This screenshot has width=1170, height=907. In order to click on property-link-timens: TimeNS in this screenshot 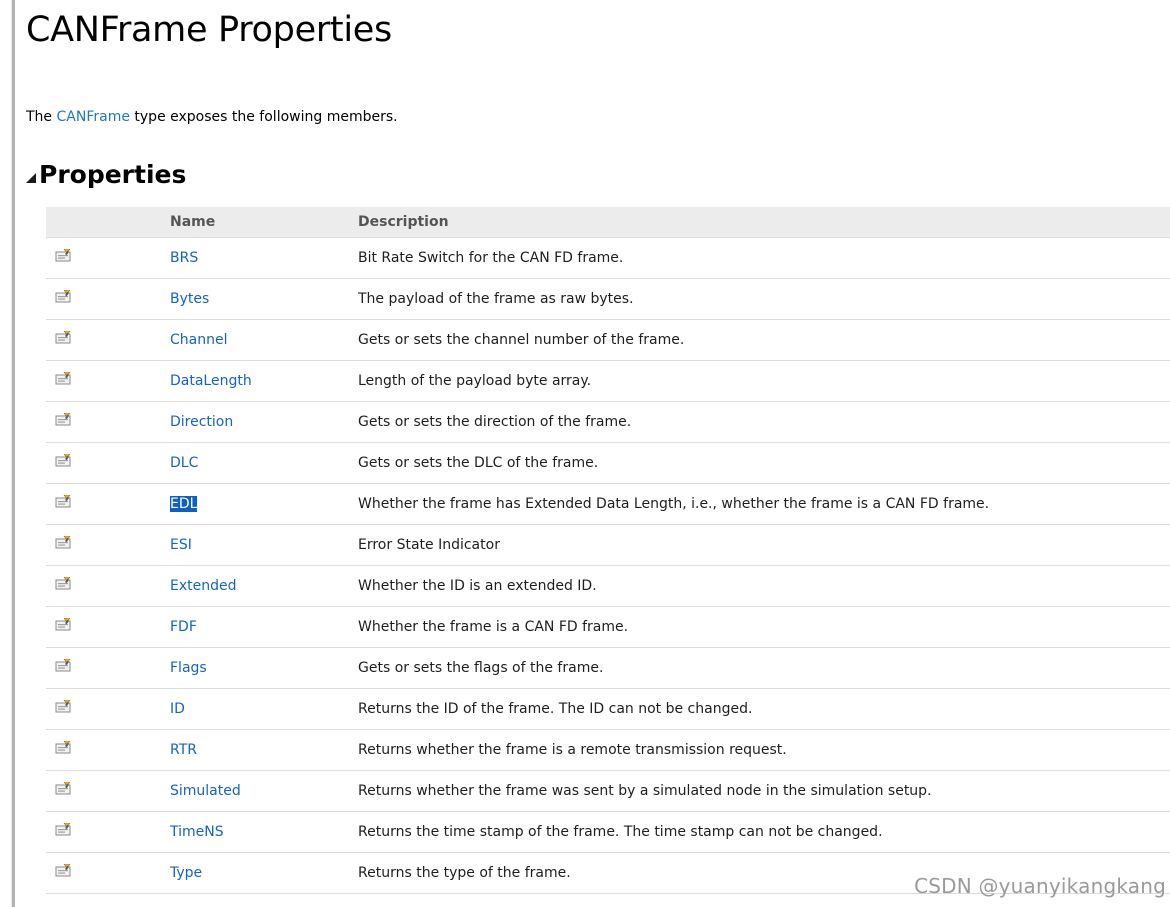, I will do `click(197, 832)`.